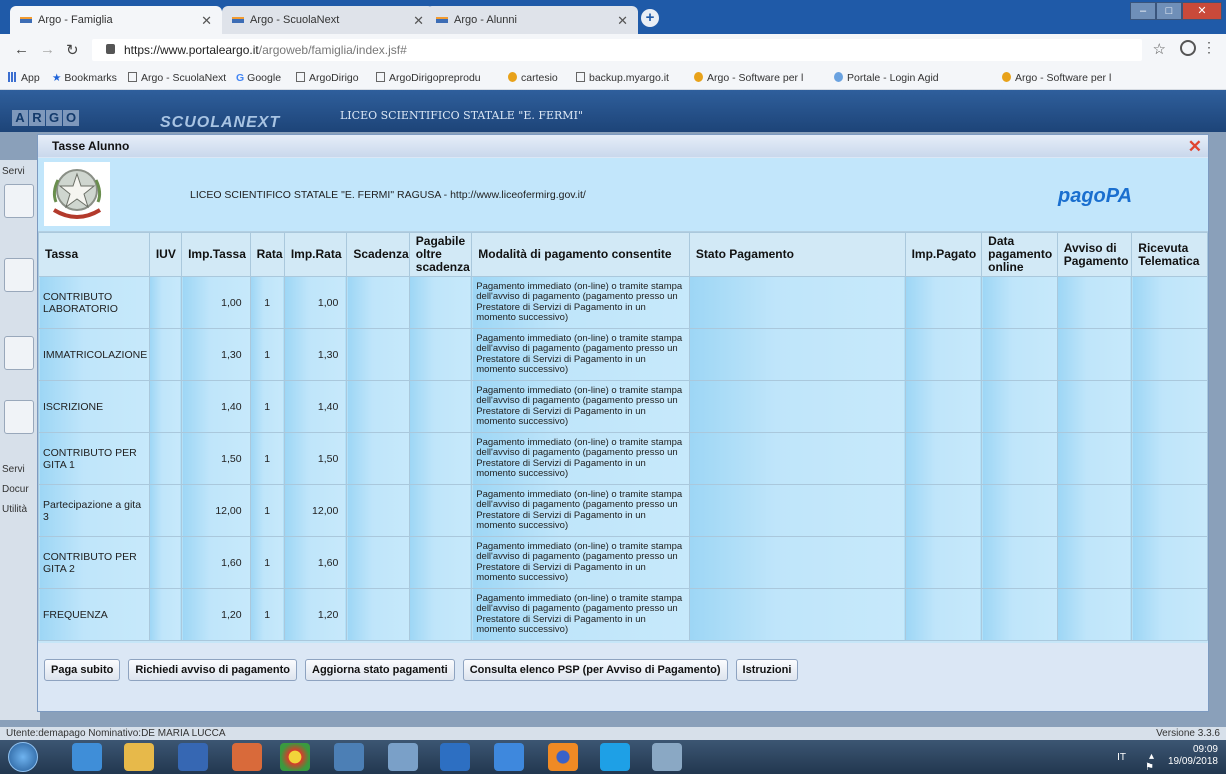 The height and width of the screenshot is (774, 1226). What do you see at coordinates (315, 254) in the screenshot?
I see `column-header-imp-rata: Imp.Rata` at bounding box center [315, 254].